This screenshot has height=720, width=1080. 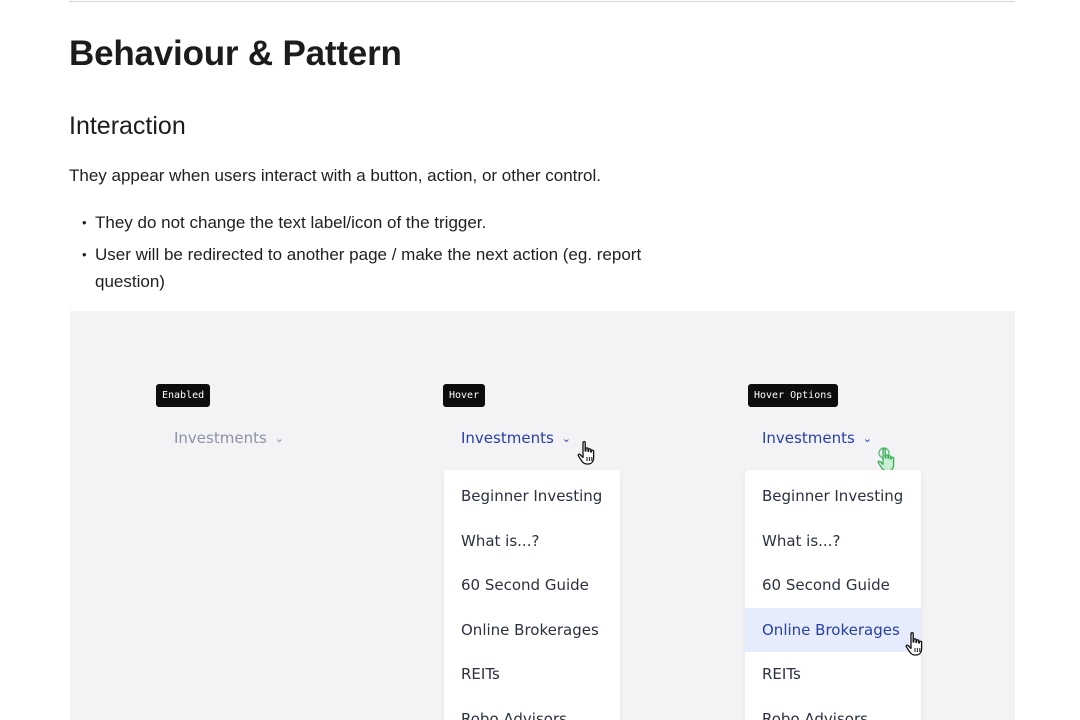 I want to click on dropdown-trigger-hover: Investments ⌄, so click(x=516, y=438).